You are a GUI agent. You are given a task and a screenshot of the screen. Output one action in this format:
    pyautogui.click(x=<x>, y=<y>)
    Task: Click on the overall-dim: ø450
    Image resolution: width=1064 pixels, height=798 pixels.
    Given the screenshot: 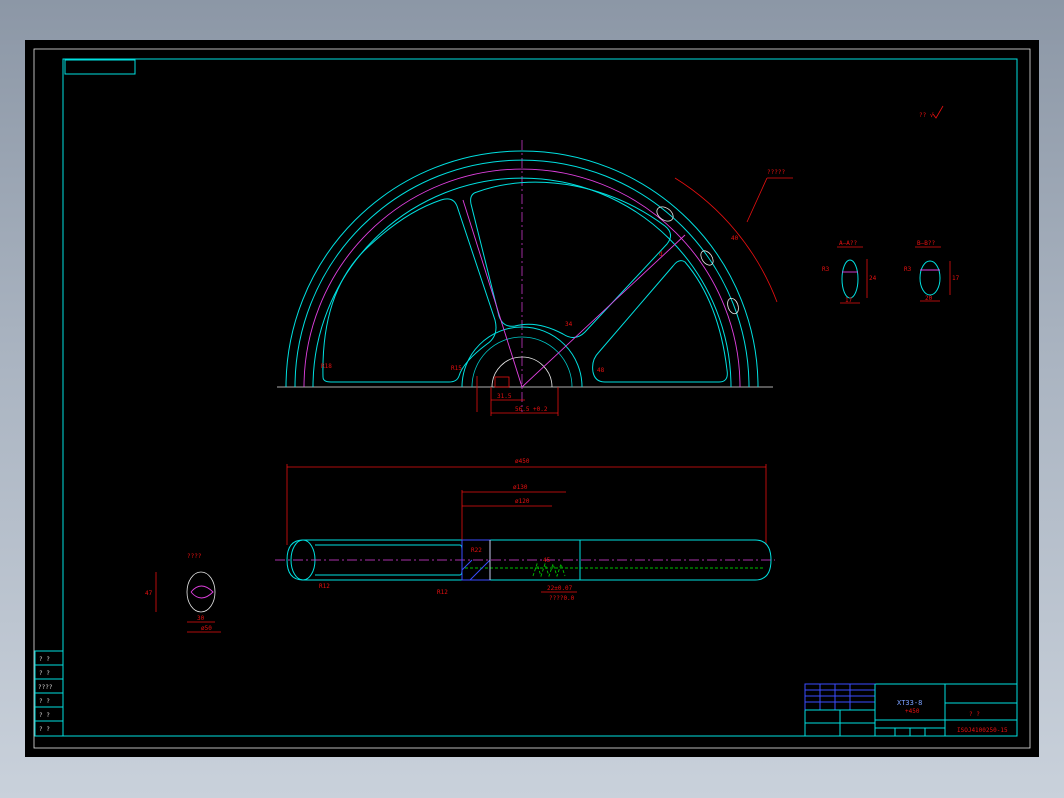 What is the action you would take?
    pyautogui.click(x=522, y=461)
    